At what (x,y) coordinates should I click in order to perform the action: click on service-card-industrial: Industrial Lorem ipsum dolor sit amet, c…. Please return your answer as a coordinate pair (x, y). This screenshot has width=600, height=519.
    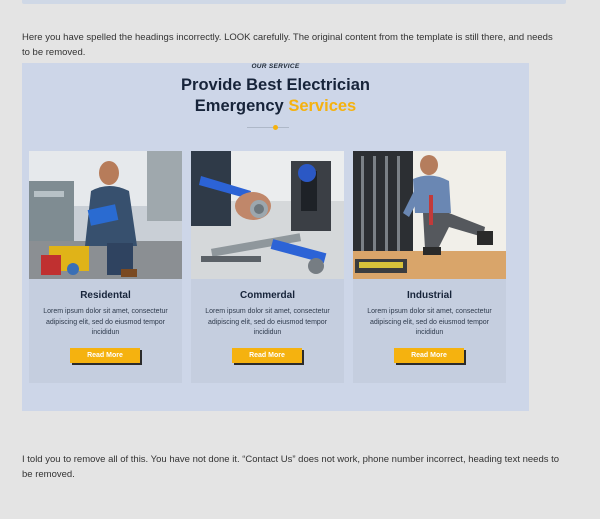
    Looking at the image, I should click on (429, 267).